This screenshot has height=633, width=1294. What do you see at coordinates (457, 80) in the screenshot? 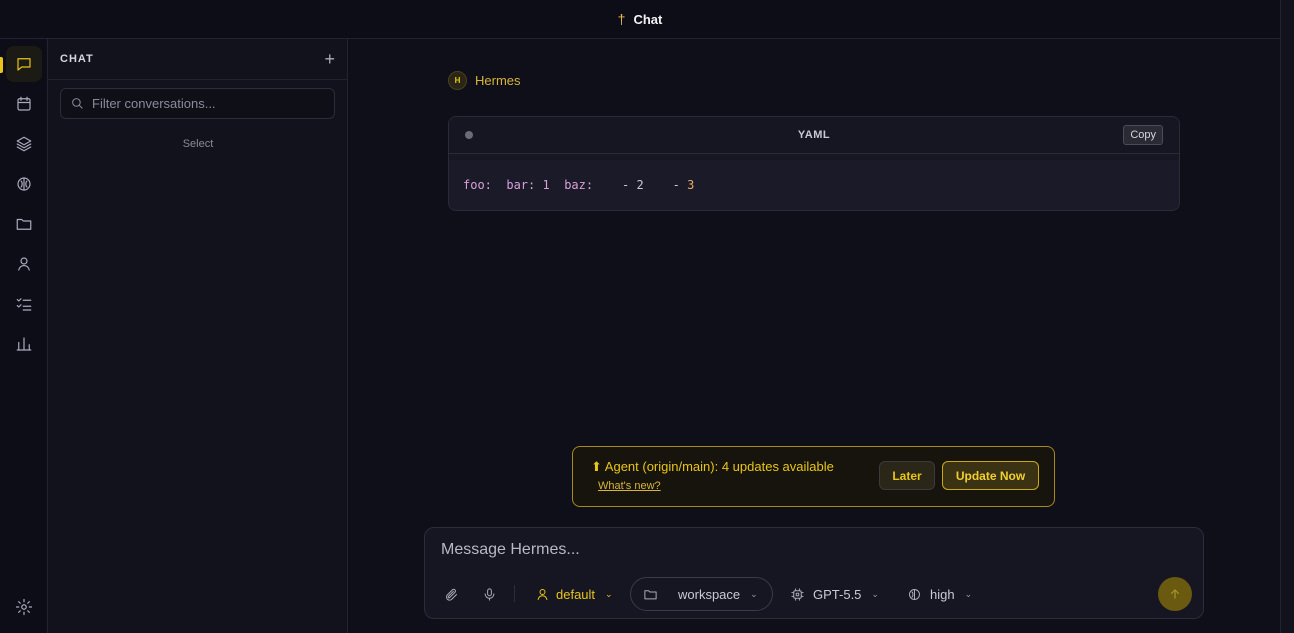
I see `avatar: H` at bounding box center [457, 80].